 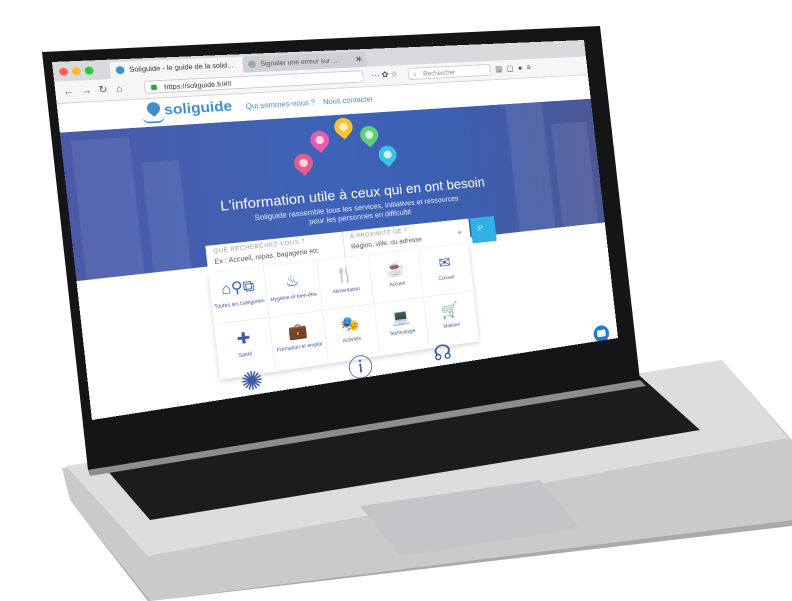 I want to click on category-hygiene: ♨ Hygiène et bien-être, so click(x=293, y=289).